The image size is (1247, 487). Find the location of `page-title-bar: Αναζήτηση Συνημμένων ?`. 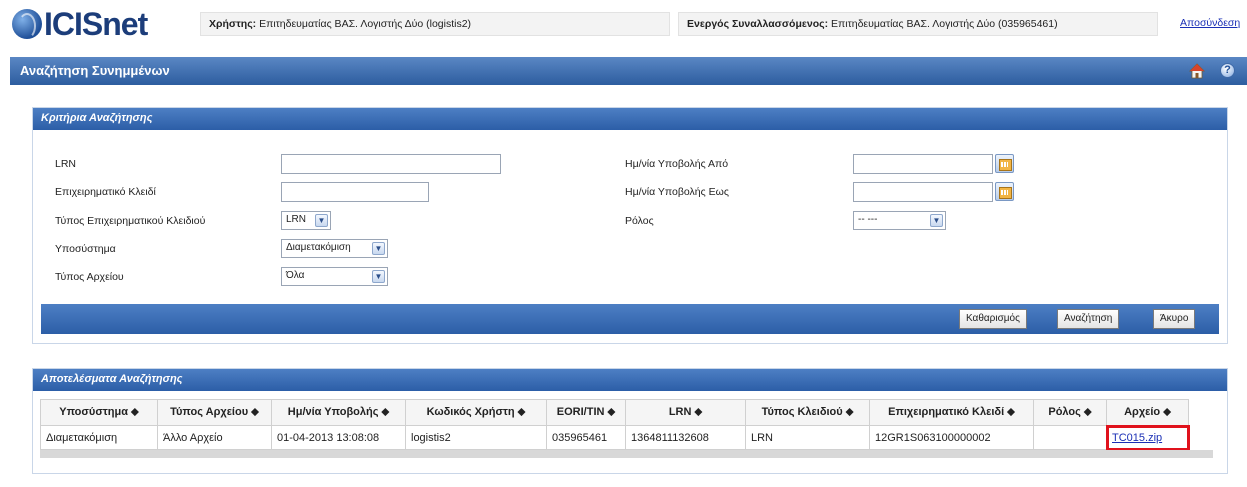

page-title-bar: Αναζήτηση Συνημμένων ? is located at coordinates (628, 71).